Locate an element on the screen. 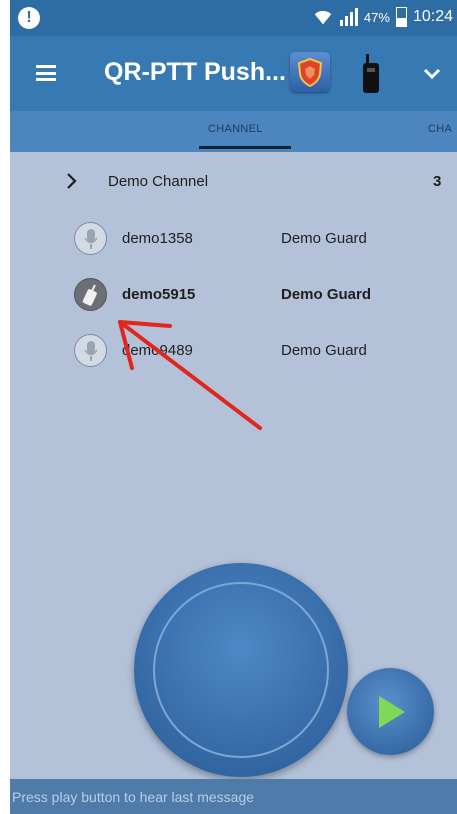 The height and width of the screenshot is (814, 457). wifi-icon is located at coordinates (323, 17).